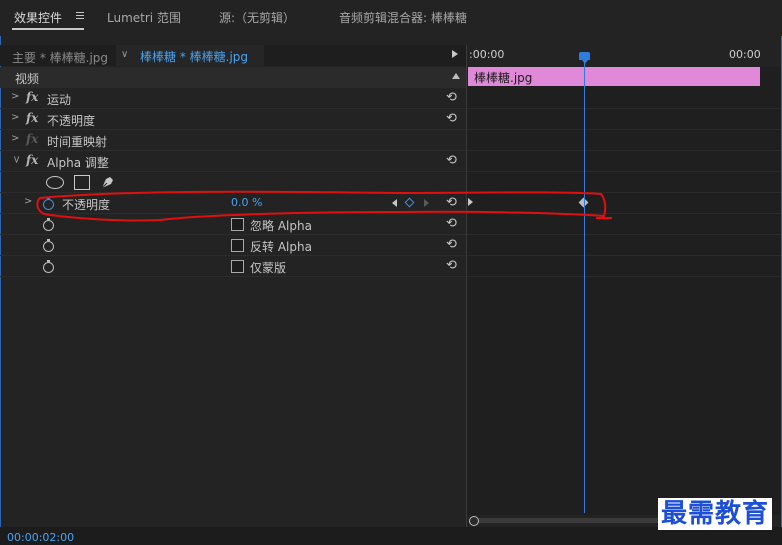 Image resolution: width=782 pixels, height=545 pixels. I want to click on sequence-clip-tab: ∨ 棒棒糖 * 棒棒糖.jpg, so click(190, 55).